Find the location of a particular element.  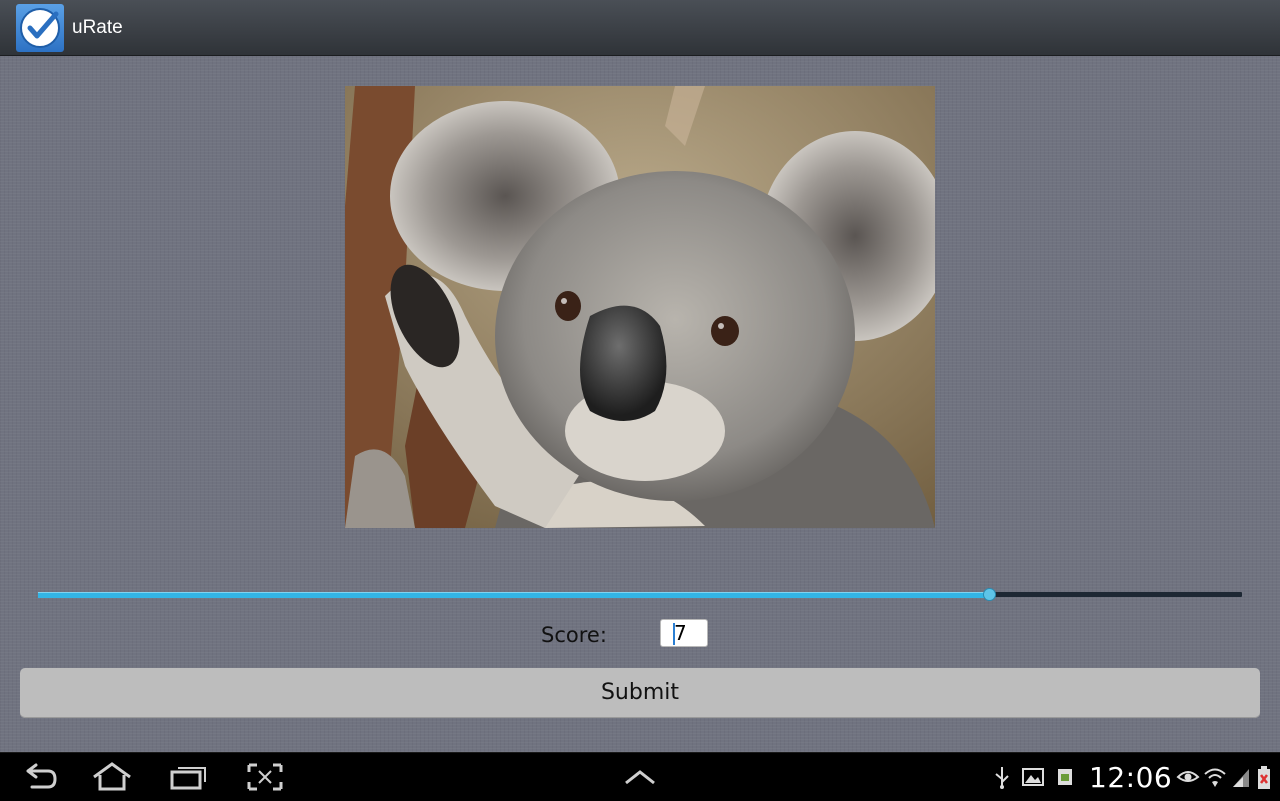

checkmark-app-icon is located at coordinates (40, 28).